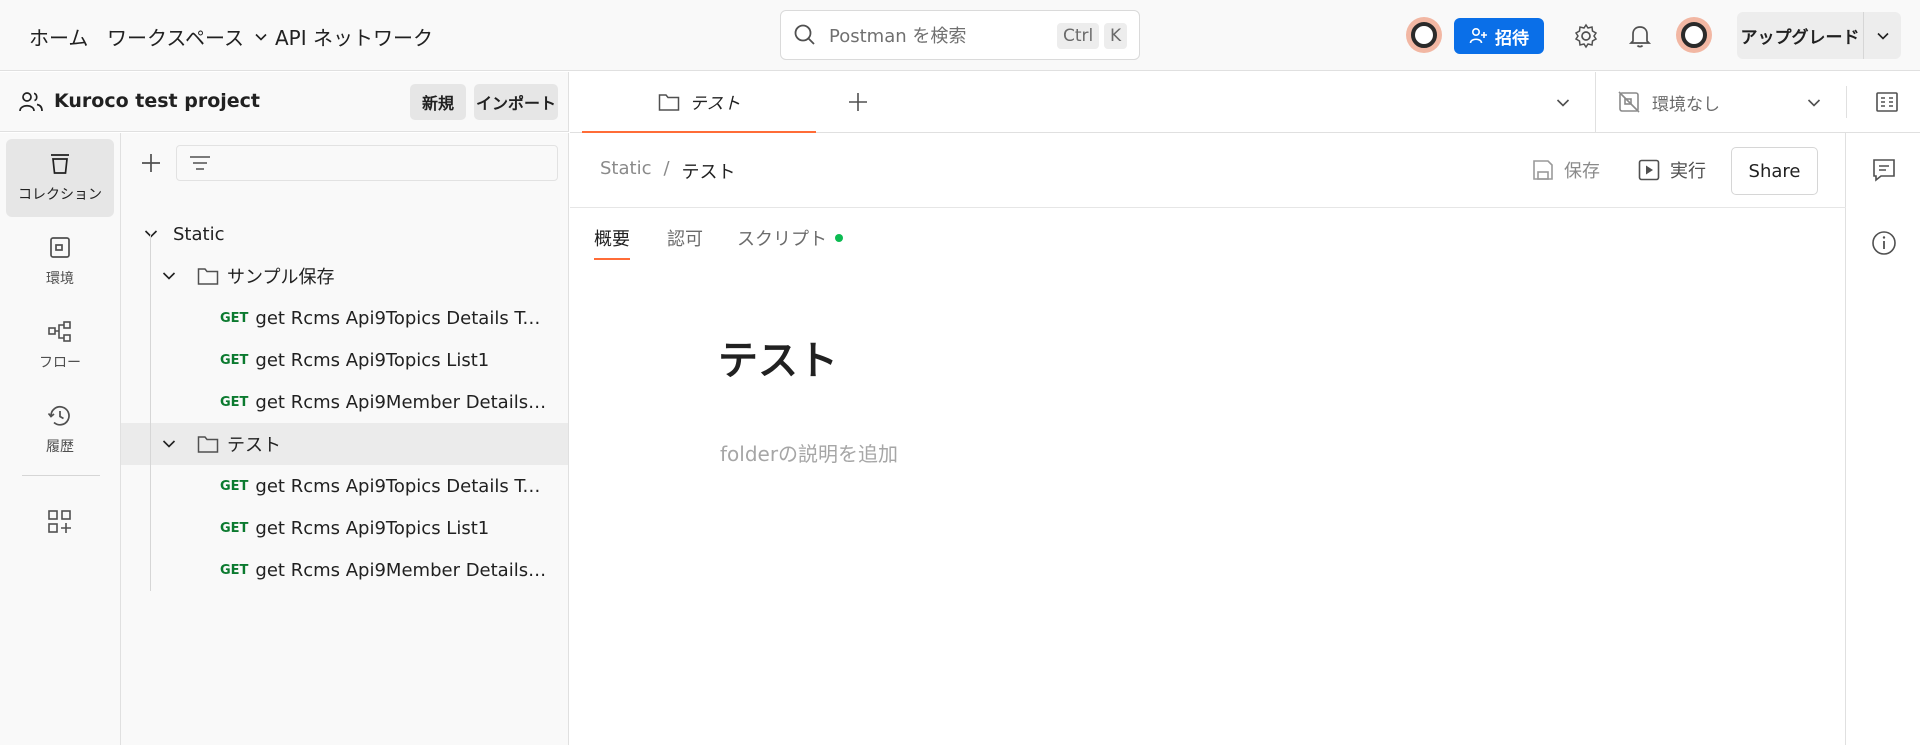  I want to click on comments-icon, so click(1884, 170).